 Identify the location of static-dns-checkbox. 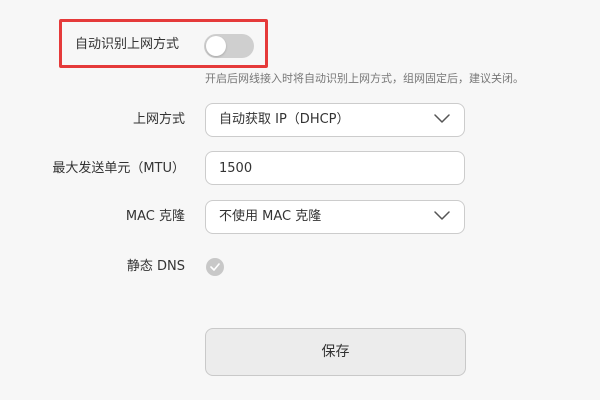
(215, 267).